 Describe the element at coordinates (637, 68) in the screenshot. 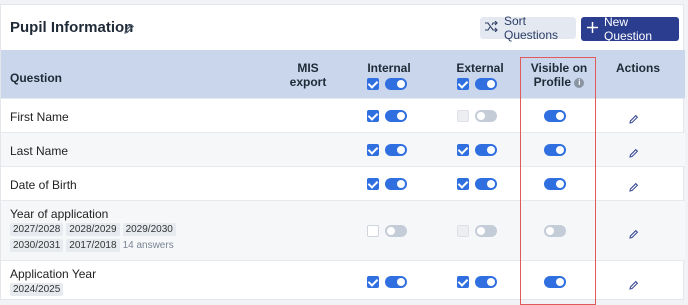

I see `column-actions: Actions` at that location.